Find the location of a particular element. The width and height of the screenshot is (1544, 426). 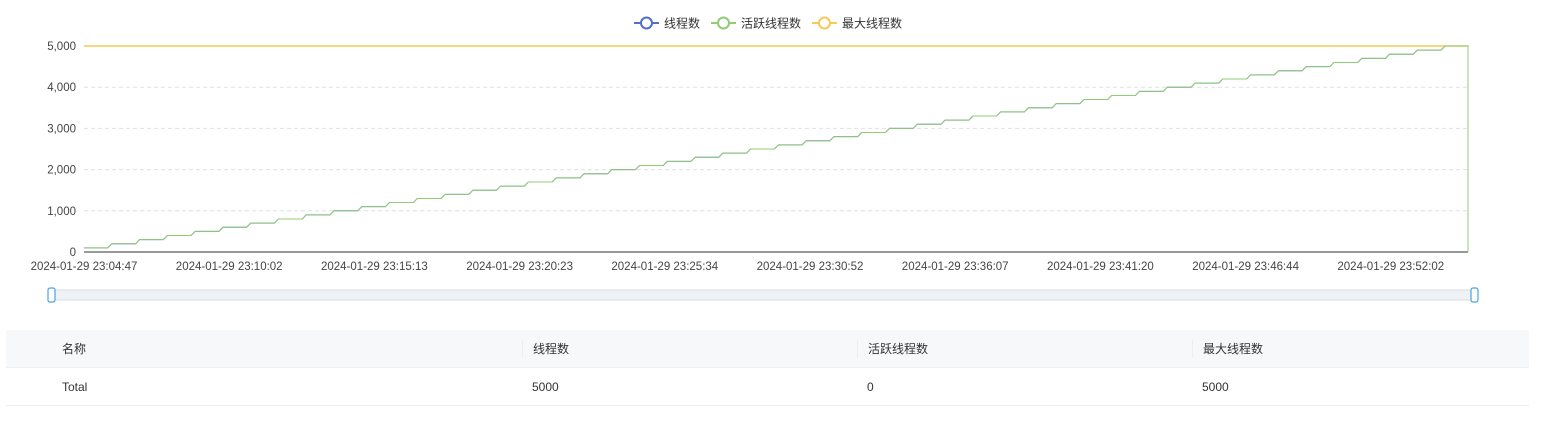

x-tick-label-9: 2024-01-29 23:52:02 is located at coordinates (1390, 267).